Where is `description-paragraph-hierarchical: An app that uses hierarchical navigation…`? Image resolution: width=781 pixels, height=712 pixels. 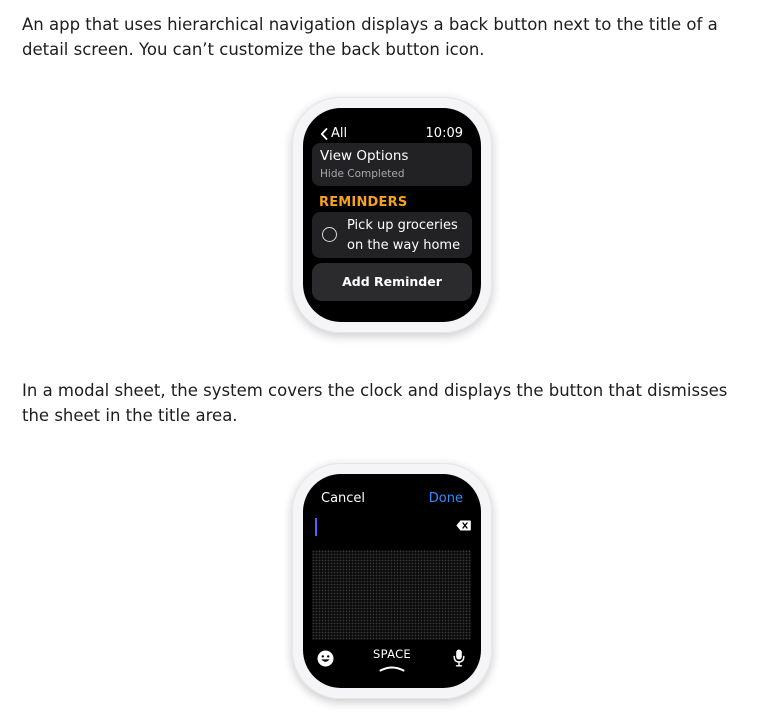
description-paragraph-hierarchical: An app that uses hierarchical navigation… is located at coordinates (370, 37).